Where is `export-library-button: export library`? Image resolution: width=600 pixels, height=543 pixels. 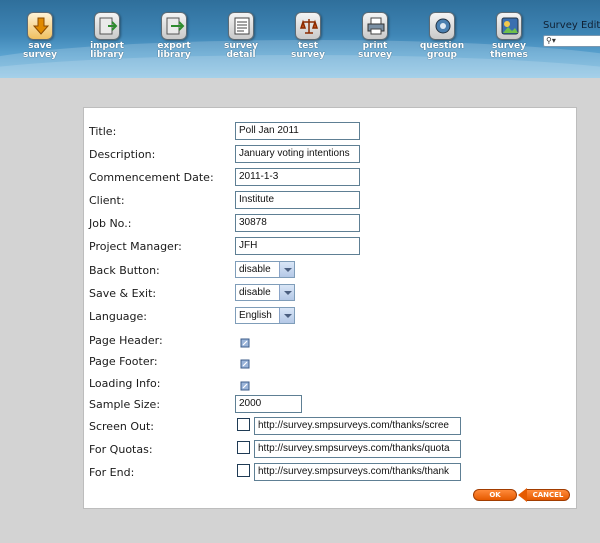 export-library-button: export library is located at coordinates (174, 38).